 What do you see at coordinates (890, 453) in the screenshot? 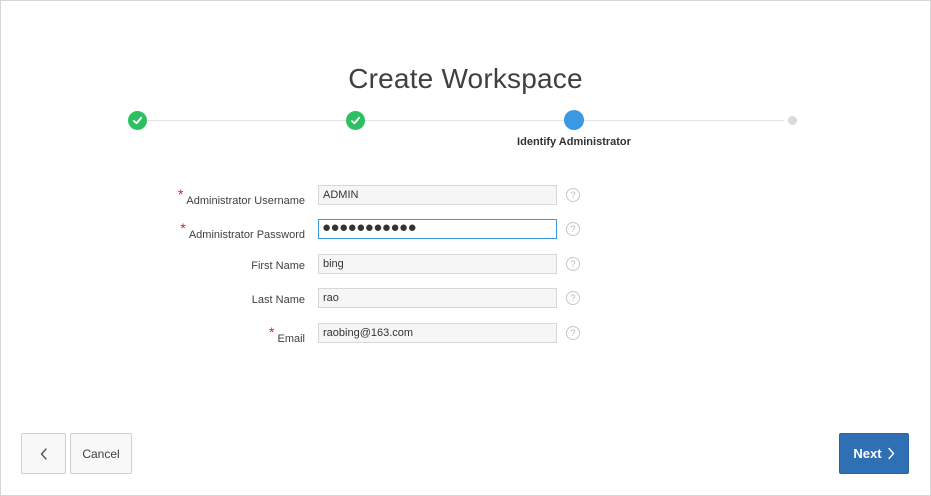
I see `chevron-right-icon` at bounding box center [890, 453].